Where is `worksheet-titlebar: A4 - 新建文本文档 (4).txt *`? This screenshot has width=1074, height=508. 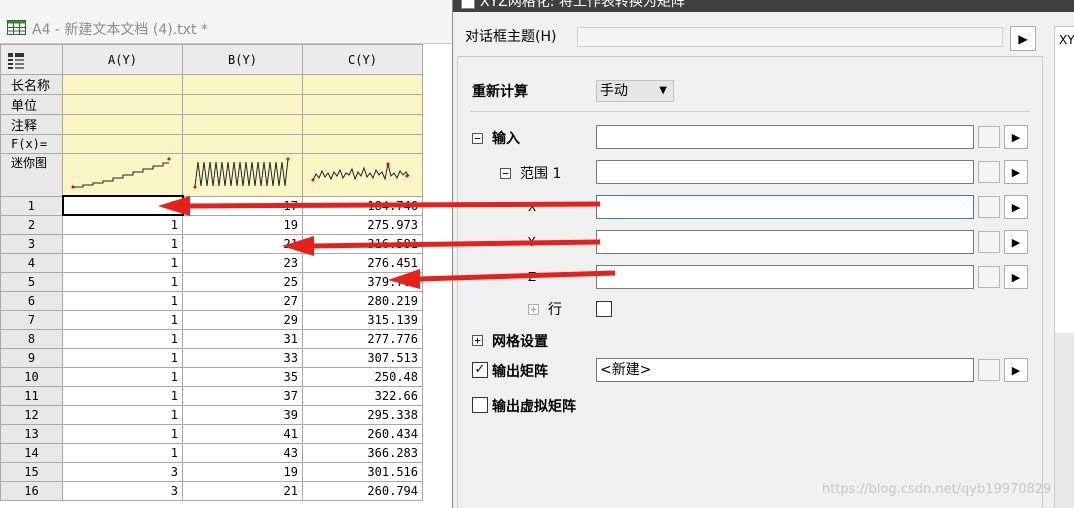
worksheet-titlebar: A4 - 新建文本文档 (4).txt * is located at coordinates (226, 22).